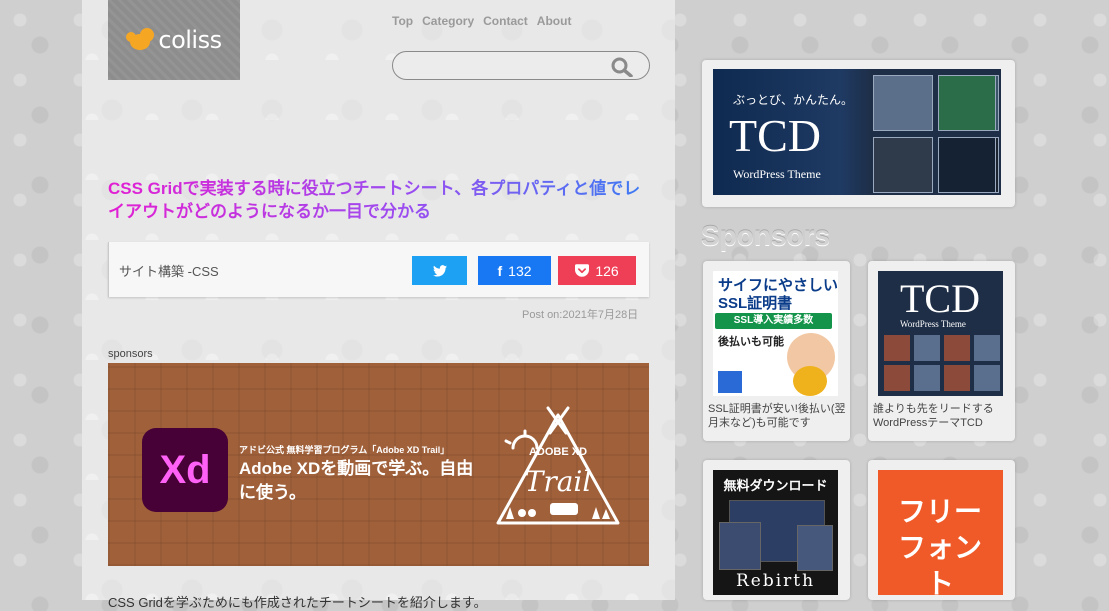 Image resolution: width=1109 pixels, height=611 pixels. Describe the element at coordinates (130, 354) in the screenshot. I see `sponsors-label: sponsors` at that location.